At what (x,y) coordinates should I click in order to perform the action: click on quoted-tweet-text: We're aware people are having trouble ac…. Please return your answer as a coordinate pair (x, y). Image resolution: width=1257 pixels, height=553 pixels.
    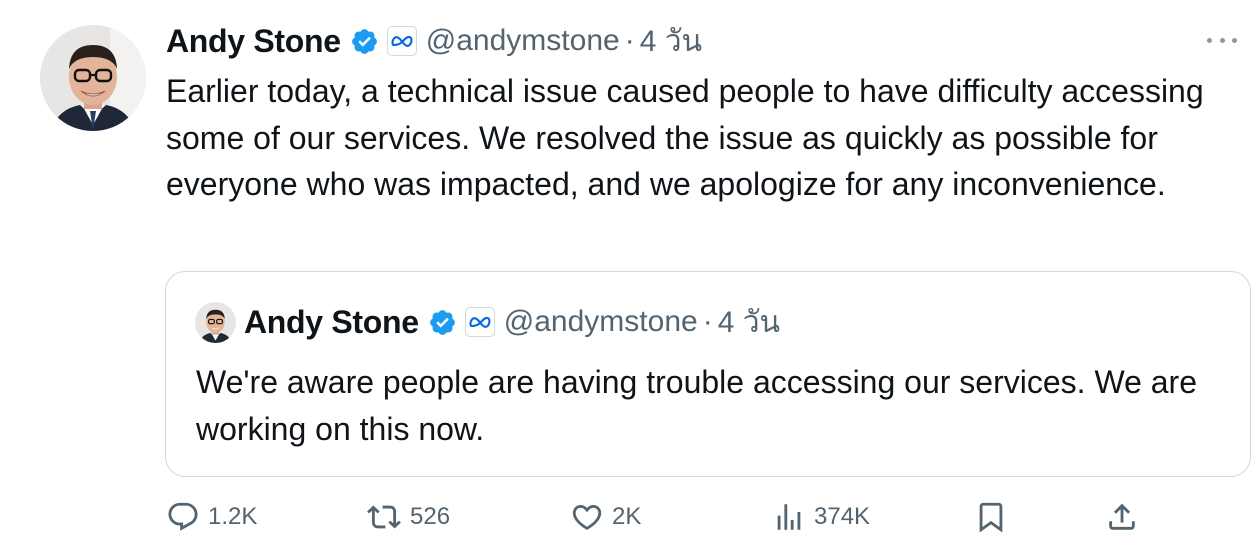
    Looking at the image, I should click on (696, 405).